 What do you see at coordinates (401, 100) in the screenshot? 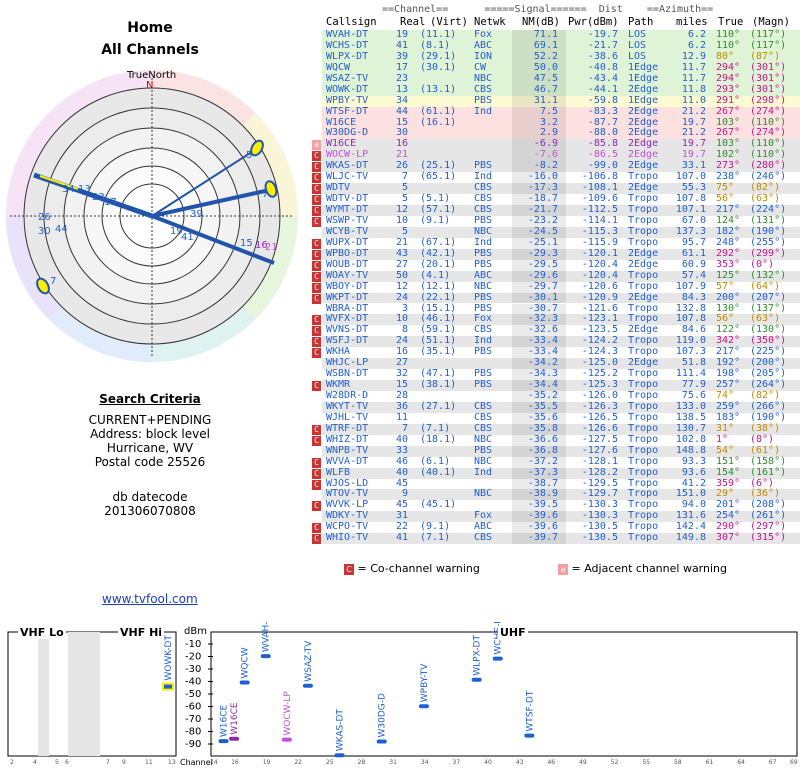
I see `cell-real: 34` at bounding box center [401, 100].